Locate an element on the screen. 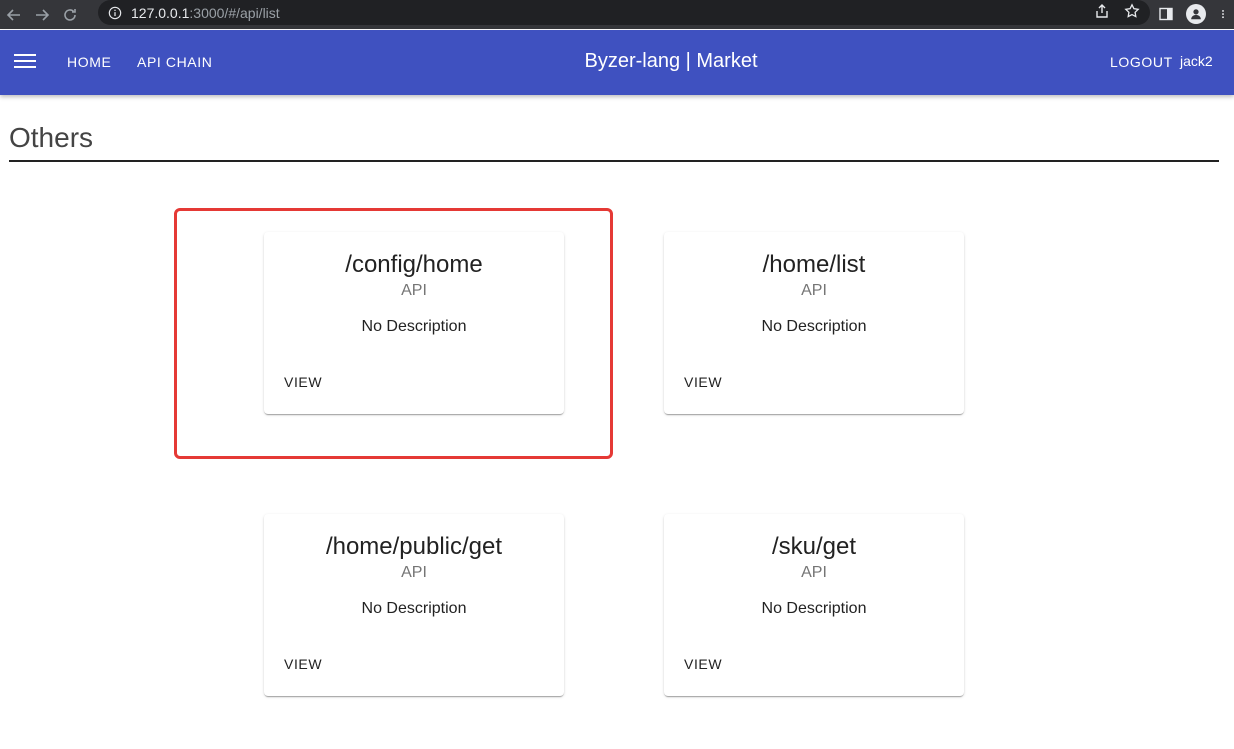 Image resolution: width=1234 pixels, height=749 pixels. browser-toolbar: 127.0.0.1:3000/#/api/list is located at coordinates (617, 14).